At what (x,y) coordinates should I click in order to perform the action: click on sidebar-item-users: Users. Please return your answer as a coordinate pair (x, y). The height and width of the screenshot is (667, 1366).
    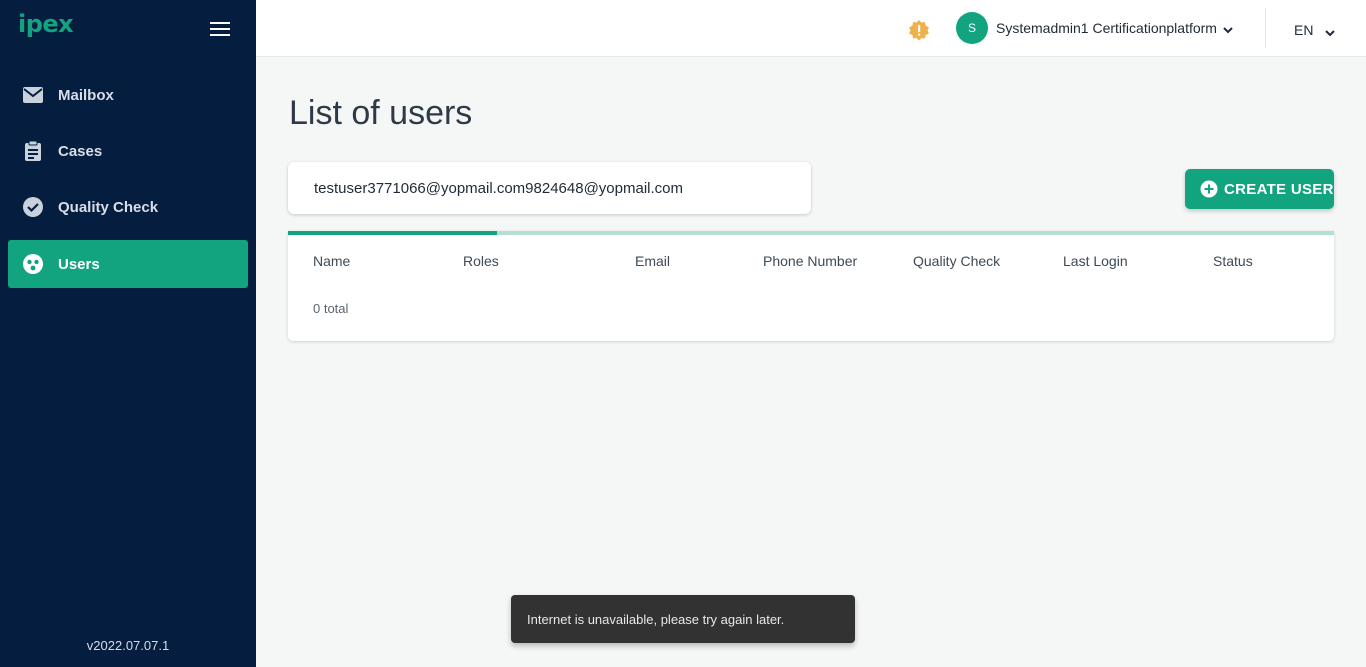
    Looking at the image, I should click on (128, 264).